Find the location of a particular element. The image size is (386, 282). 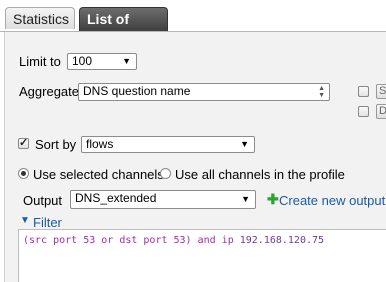

limit-label: Limit to is located at coordinates (40, 61).